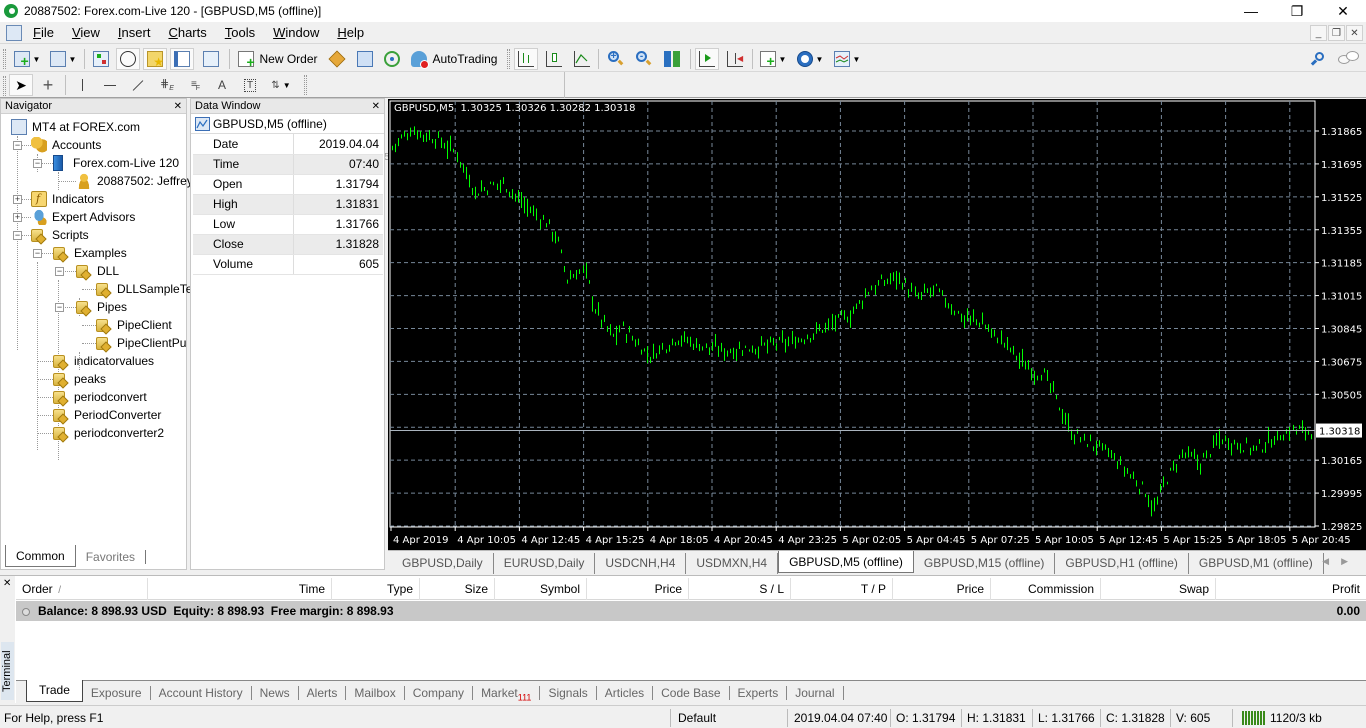 The height and width of the screenshot is (728, 1366). Describe the element at coordinates (638, 589) in the screenshot. I see `column-header-price: Price` at that location.